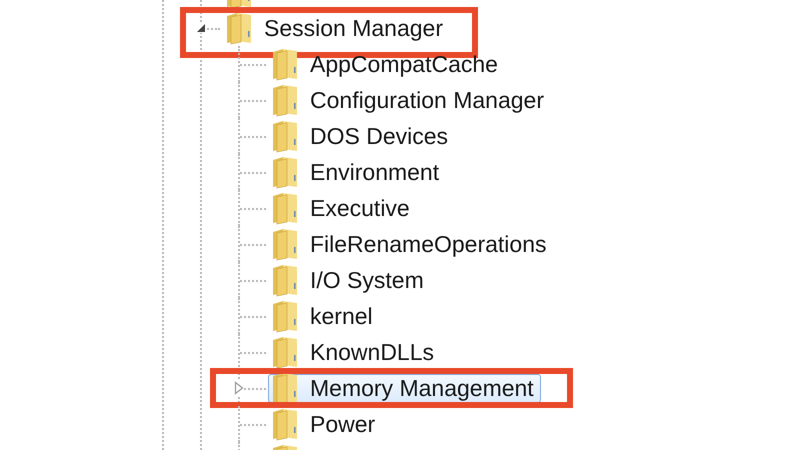 The image size is (800, 450). Describe the element at coordinates (336, 28) in the screenshot. I see `tree-item: Session Manager` at that location.